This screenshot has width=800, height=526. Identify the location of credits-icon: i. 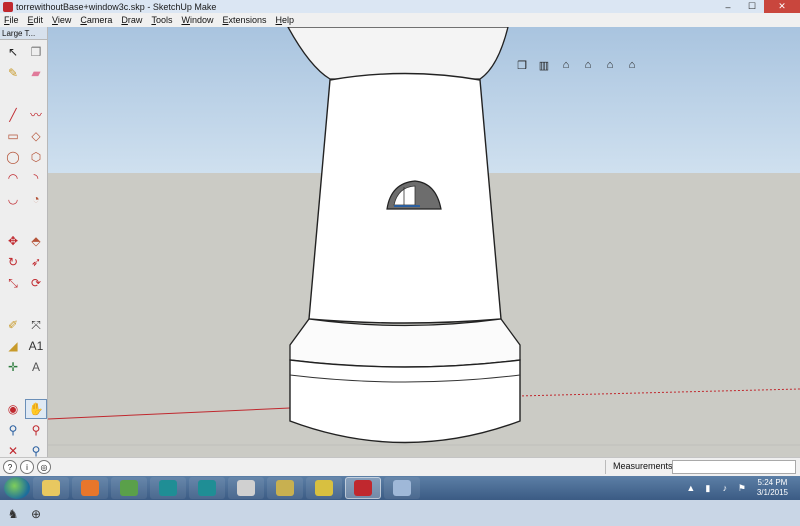
(27, 467).